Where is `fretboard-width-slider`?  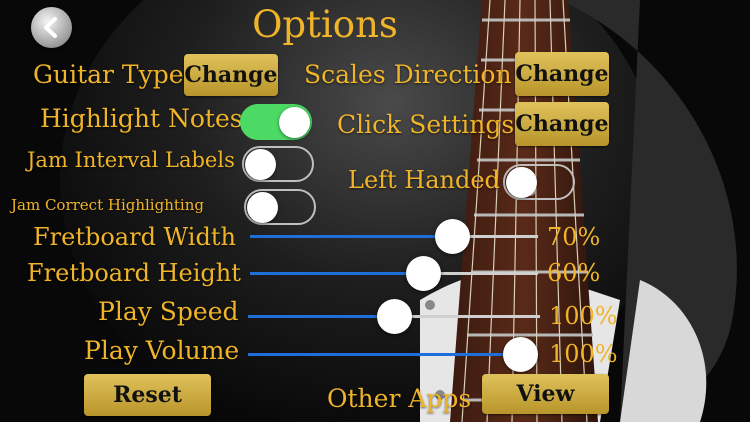 fretboard-width-slider is located at coordinates (394, 236).